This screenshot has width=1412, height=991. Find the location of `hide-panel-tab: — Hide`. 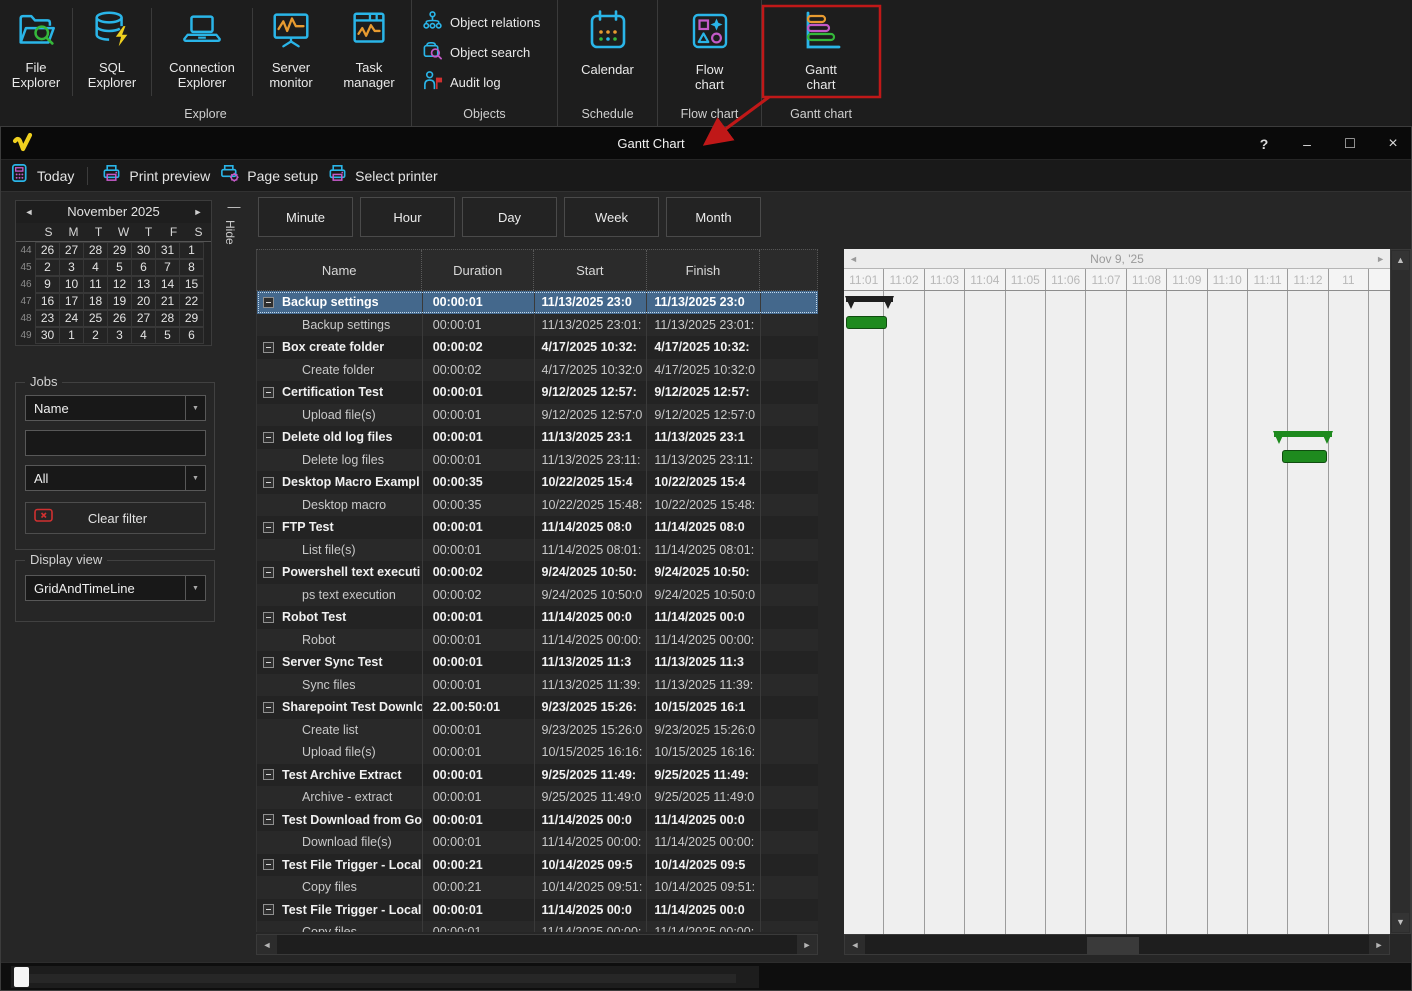

hide-panel-tab: — Hide is located at coordinates (234, 230).